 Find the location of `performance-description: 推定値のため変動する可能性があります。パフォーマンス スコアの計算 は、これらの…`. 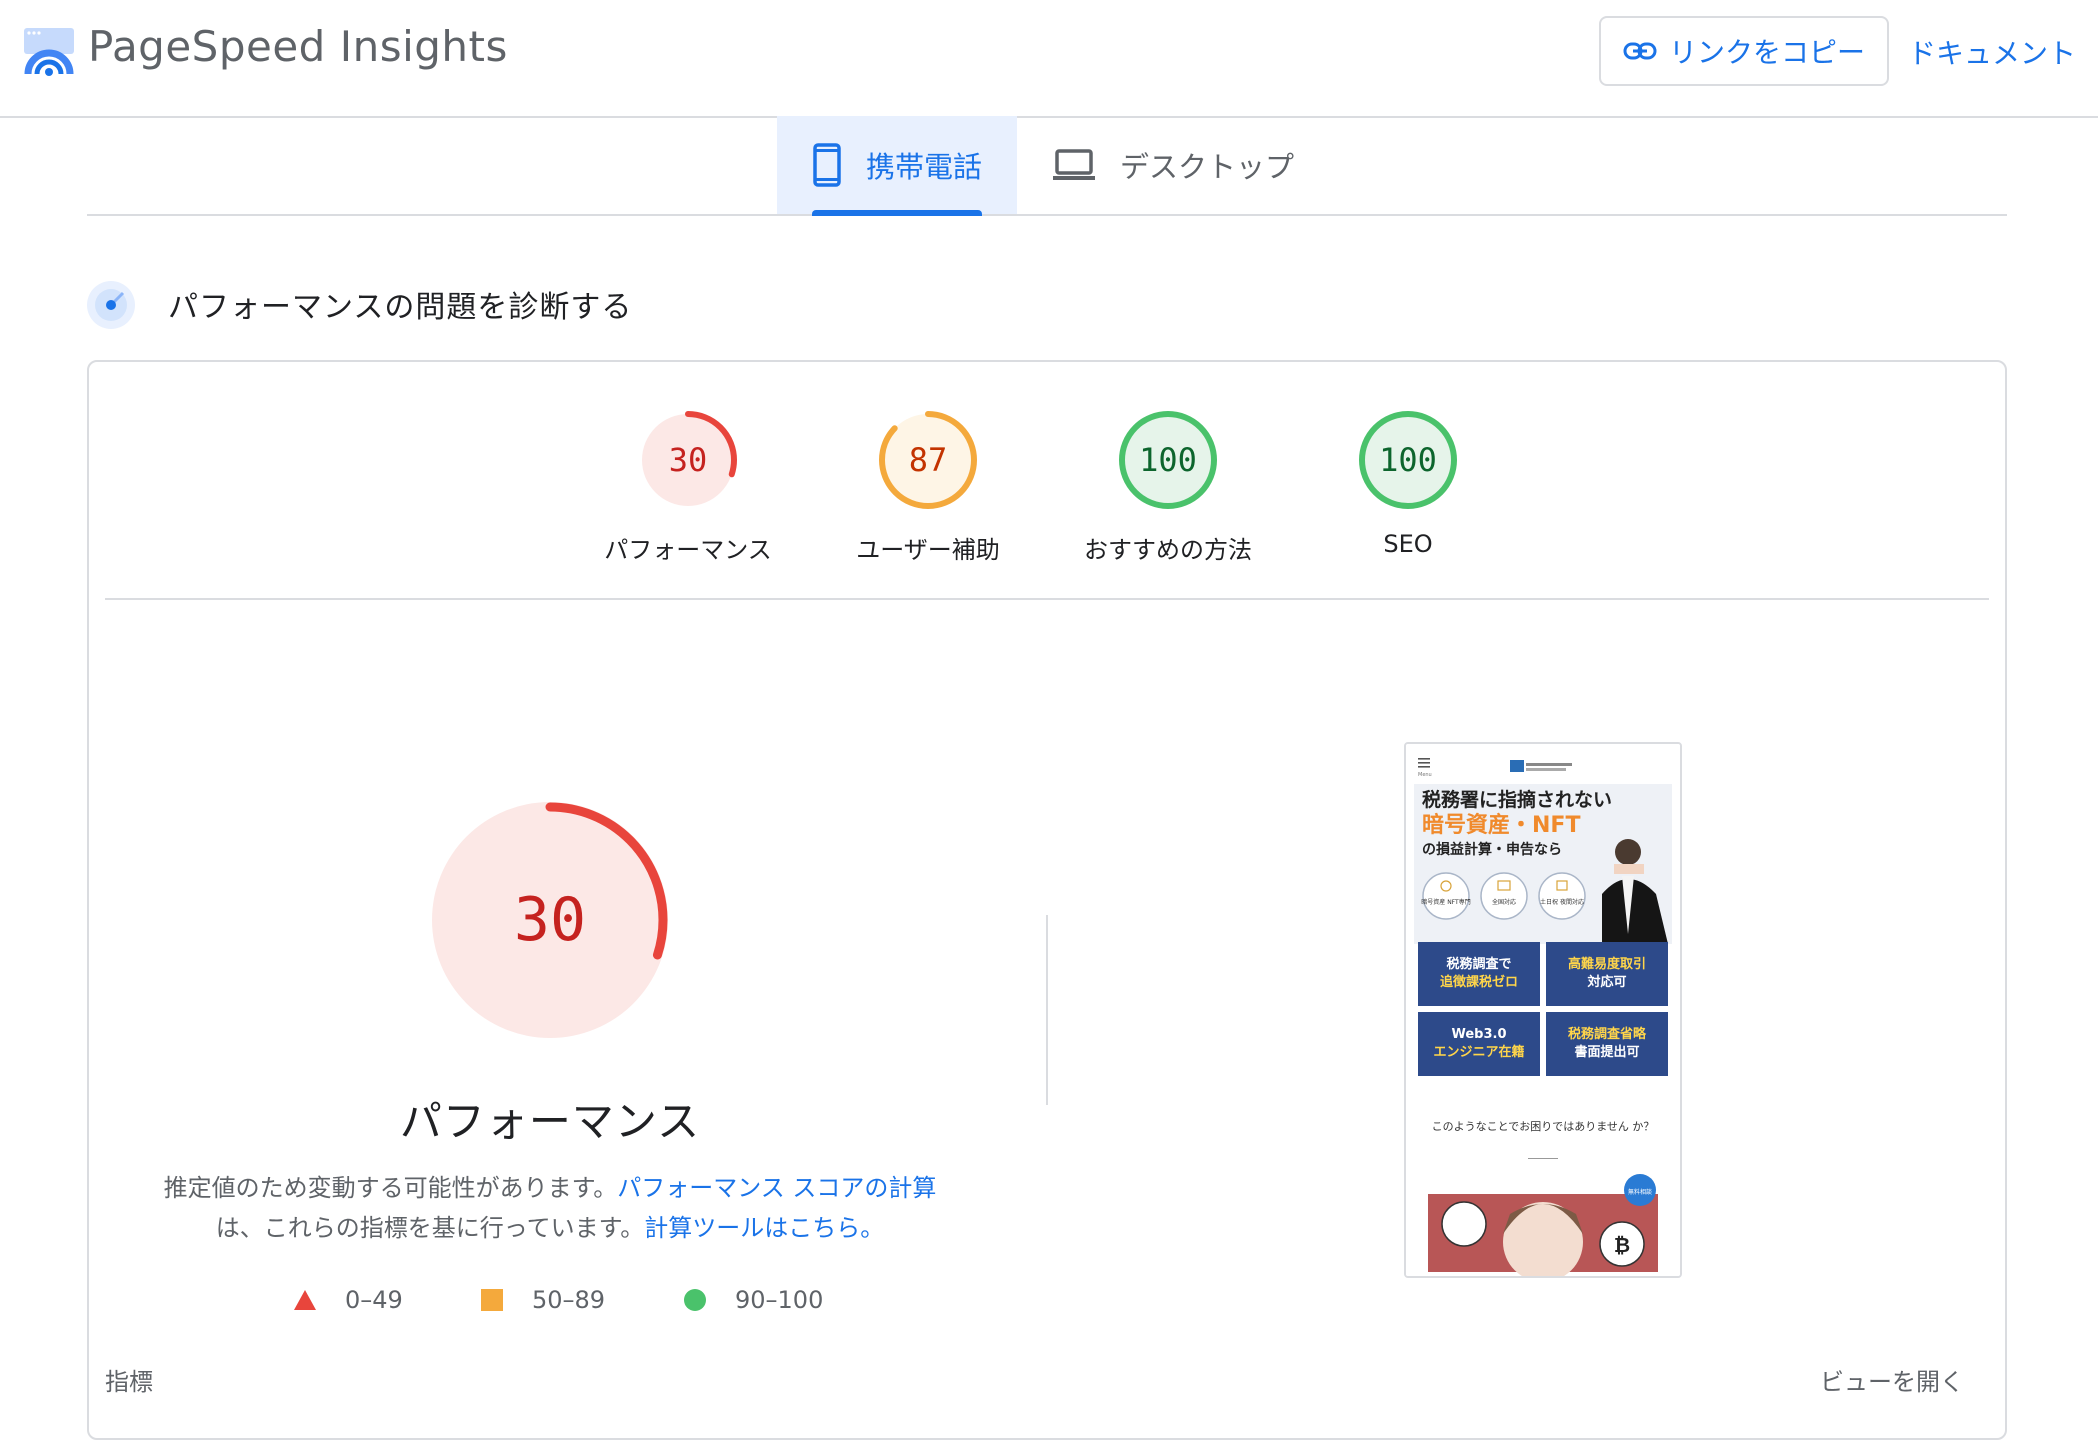

performance-description: 推定値のため変動する可能性があります。パフォーマンス スコアの計算 は、これらの… is located at coordinates (550, 1208).